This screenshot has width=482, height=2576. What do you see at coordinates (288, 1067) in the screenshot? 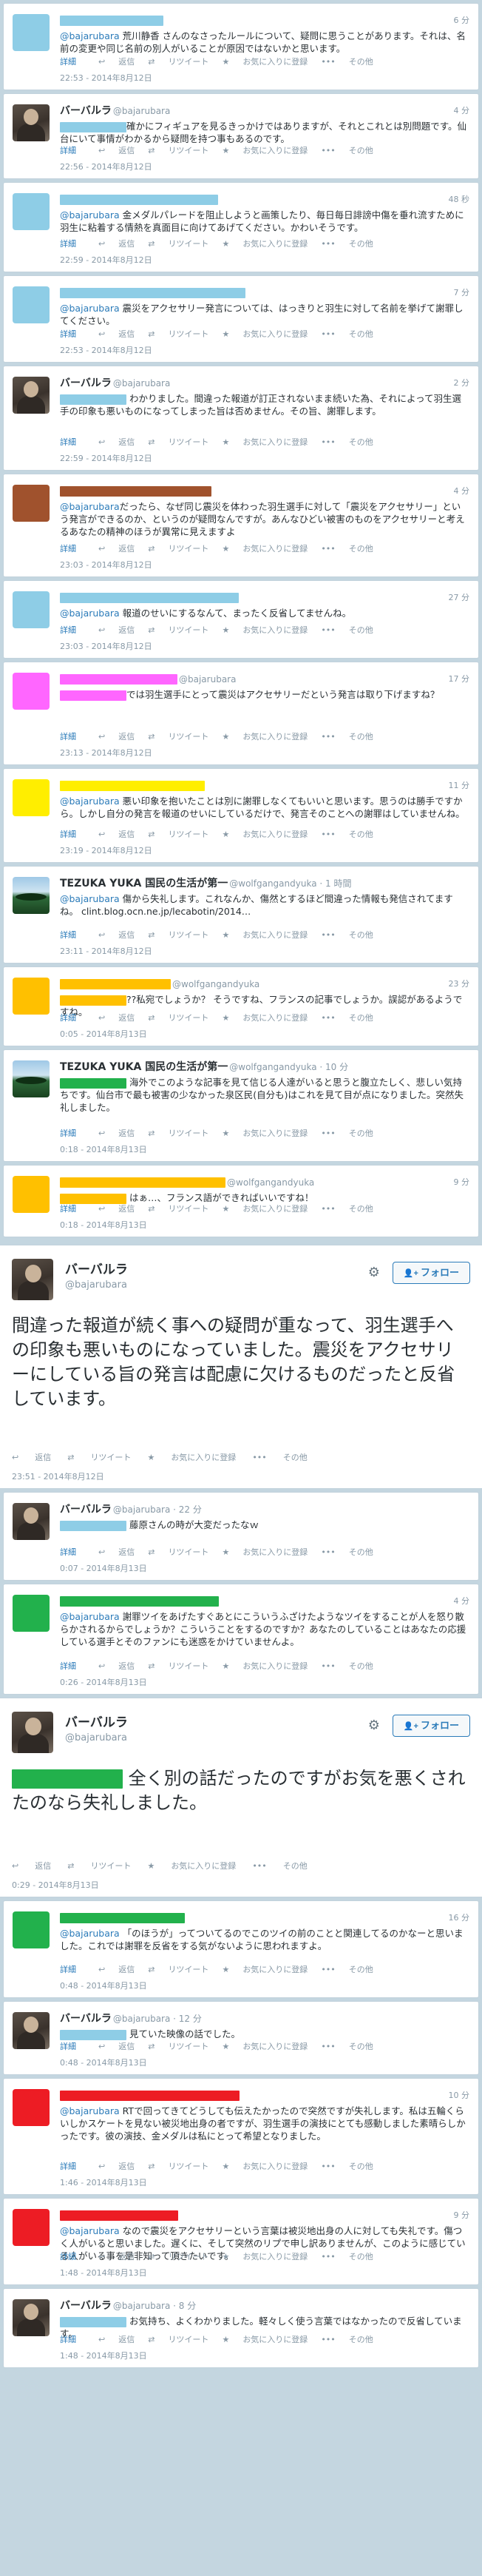
I see `screen-name: @wolfgangandyuka · 10 分` at bounding box center [288, 1067].